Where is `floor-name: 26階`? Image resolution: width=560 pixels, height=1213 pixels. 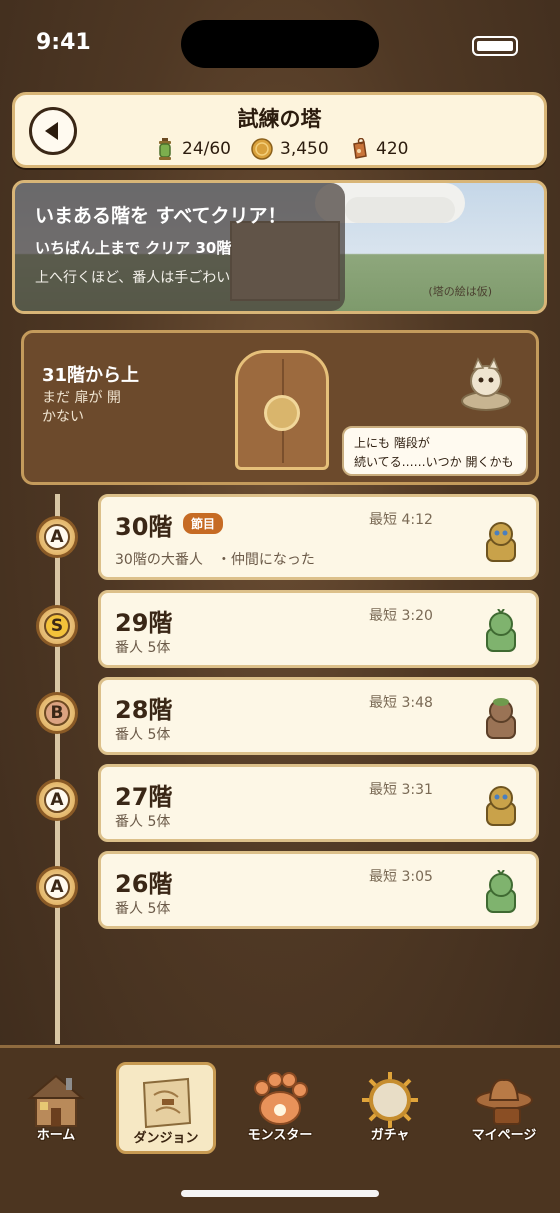
floor-name: 26階 is located at coordinates (144, 884).